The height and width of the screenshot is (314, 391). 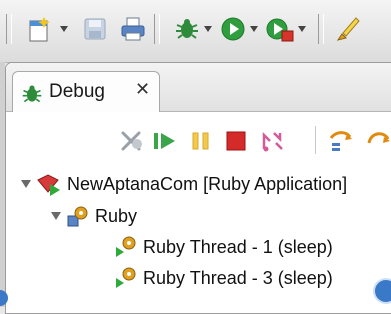 I want to click on tree-label: Ruby Thread - 3 (sleep), so click(x=238, y=277).